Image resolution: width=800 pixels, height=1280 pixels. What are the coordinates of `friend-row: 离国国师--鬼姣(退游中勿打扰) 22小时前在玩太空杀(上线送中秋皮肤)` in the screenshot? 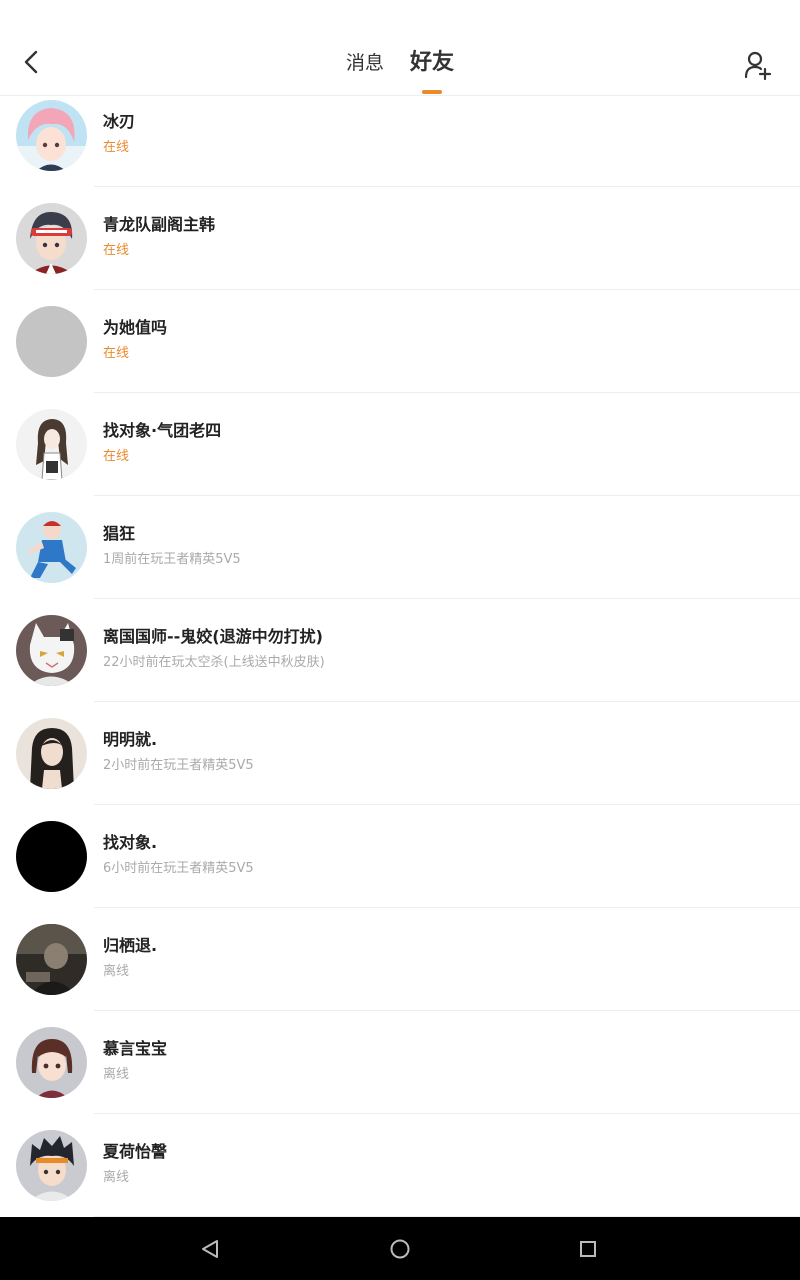 It's located at (400, 650).